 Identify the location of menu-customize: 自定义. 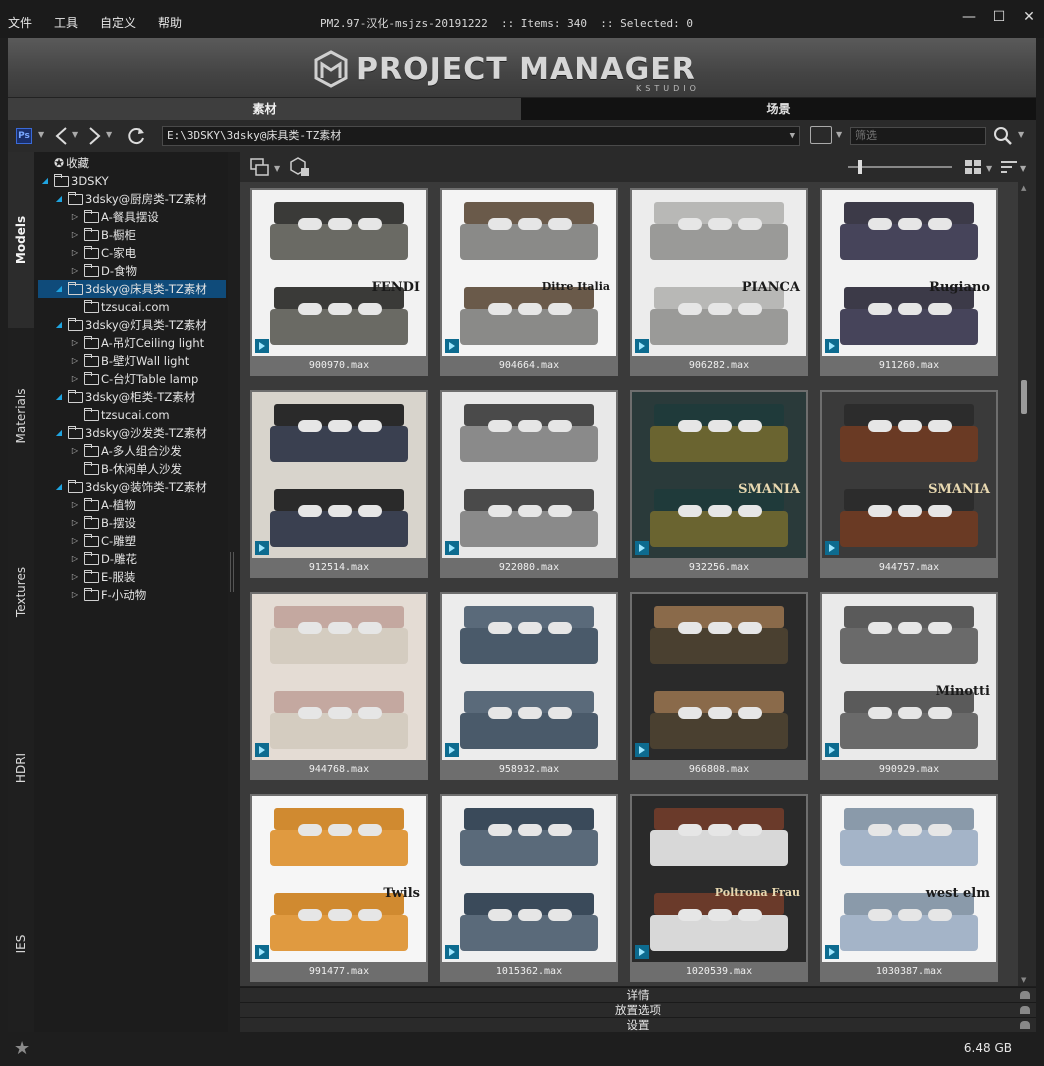
(118, 22).